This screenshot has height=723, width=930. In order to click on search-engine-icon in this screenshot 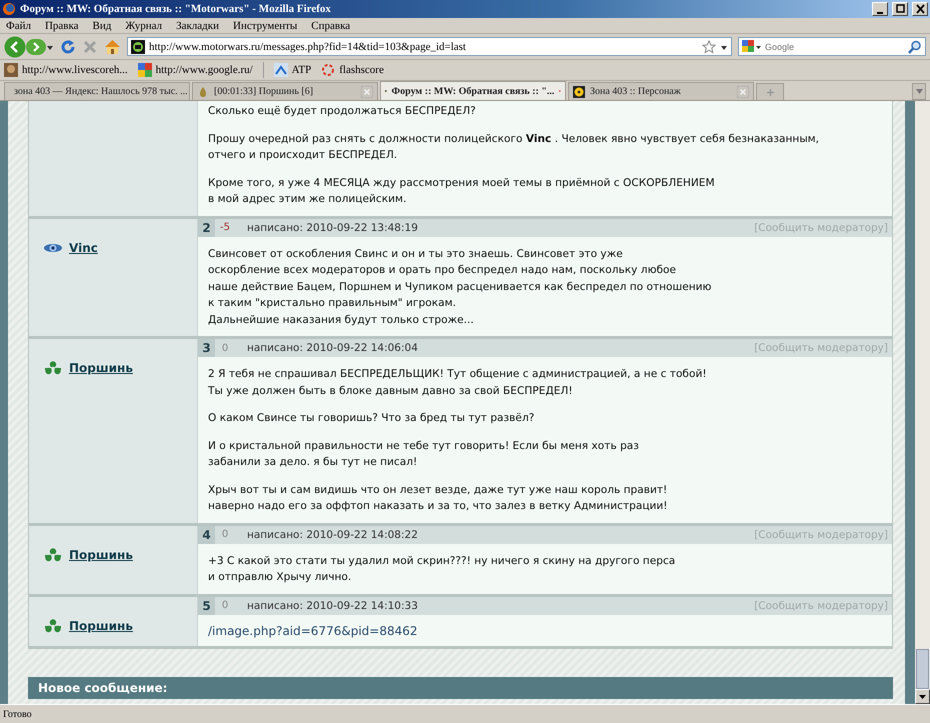, I will do `click(752, 47)`.